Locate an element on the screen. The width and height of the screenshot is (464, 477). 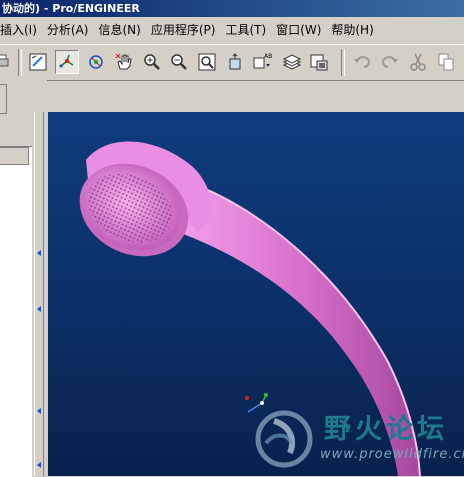
zoom-in-button is located at coordinates (152, 62).